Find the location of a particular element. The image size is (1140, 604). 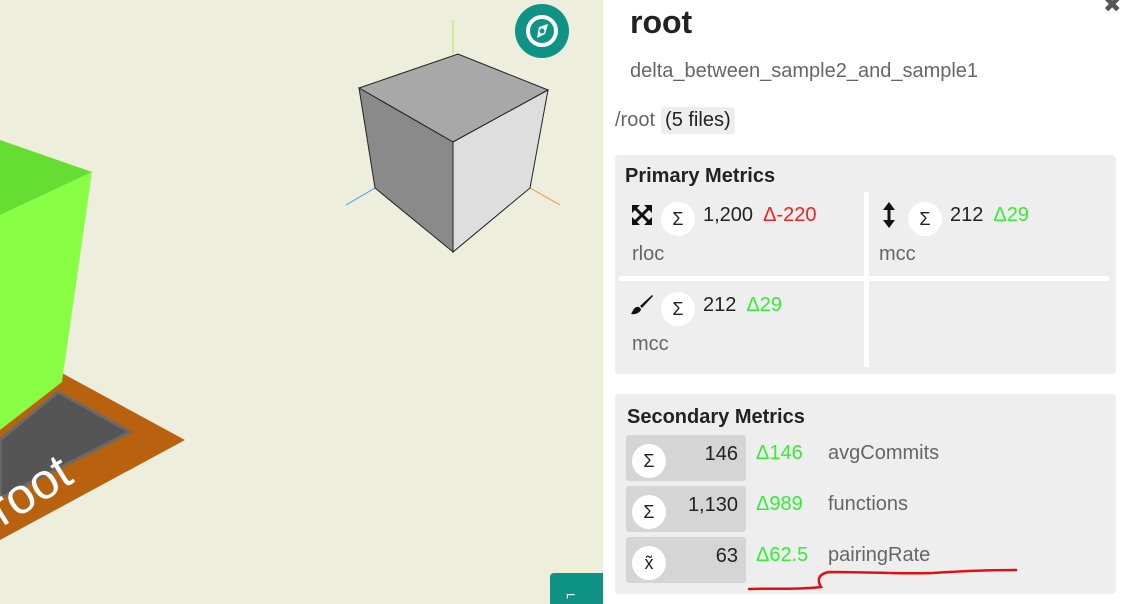

node-title: root is located at coordinates (661, 22).